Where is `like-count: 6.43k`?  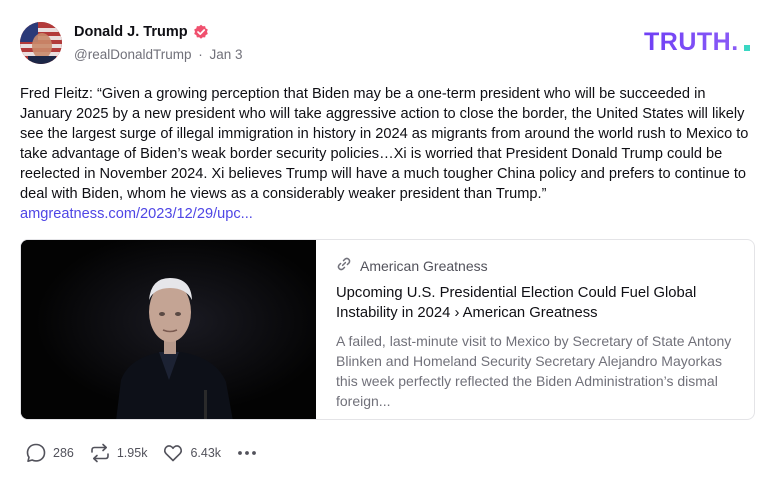 like-count: 6.43k is located at coordinates (206, 453).